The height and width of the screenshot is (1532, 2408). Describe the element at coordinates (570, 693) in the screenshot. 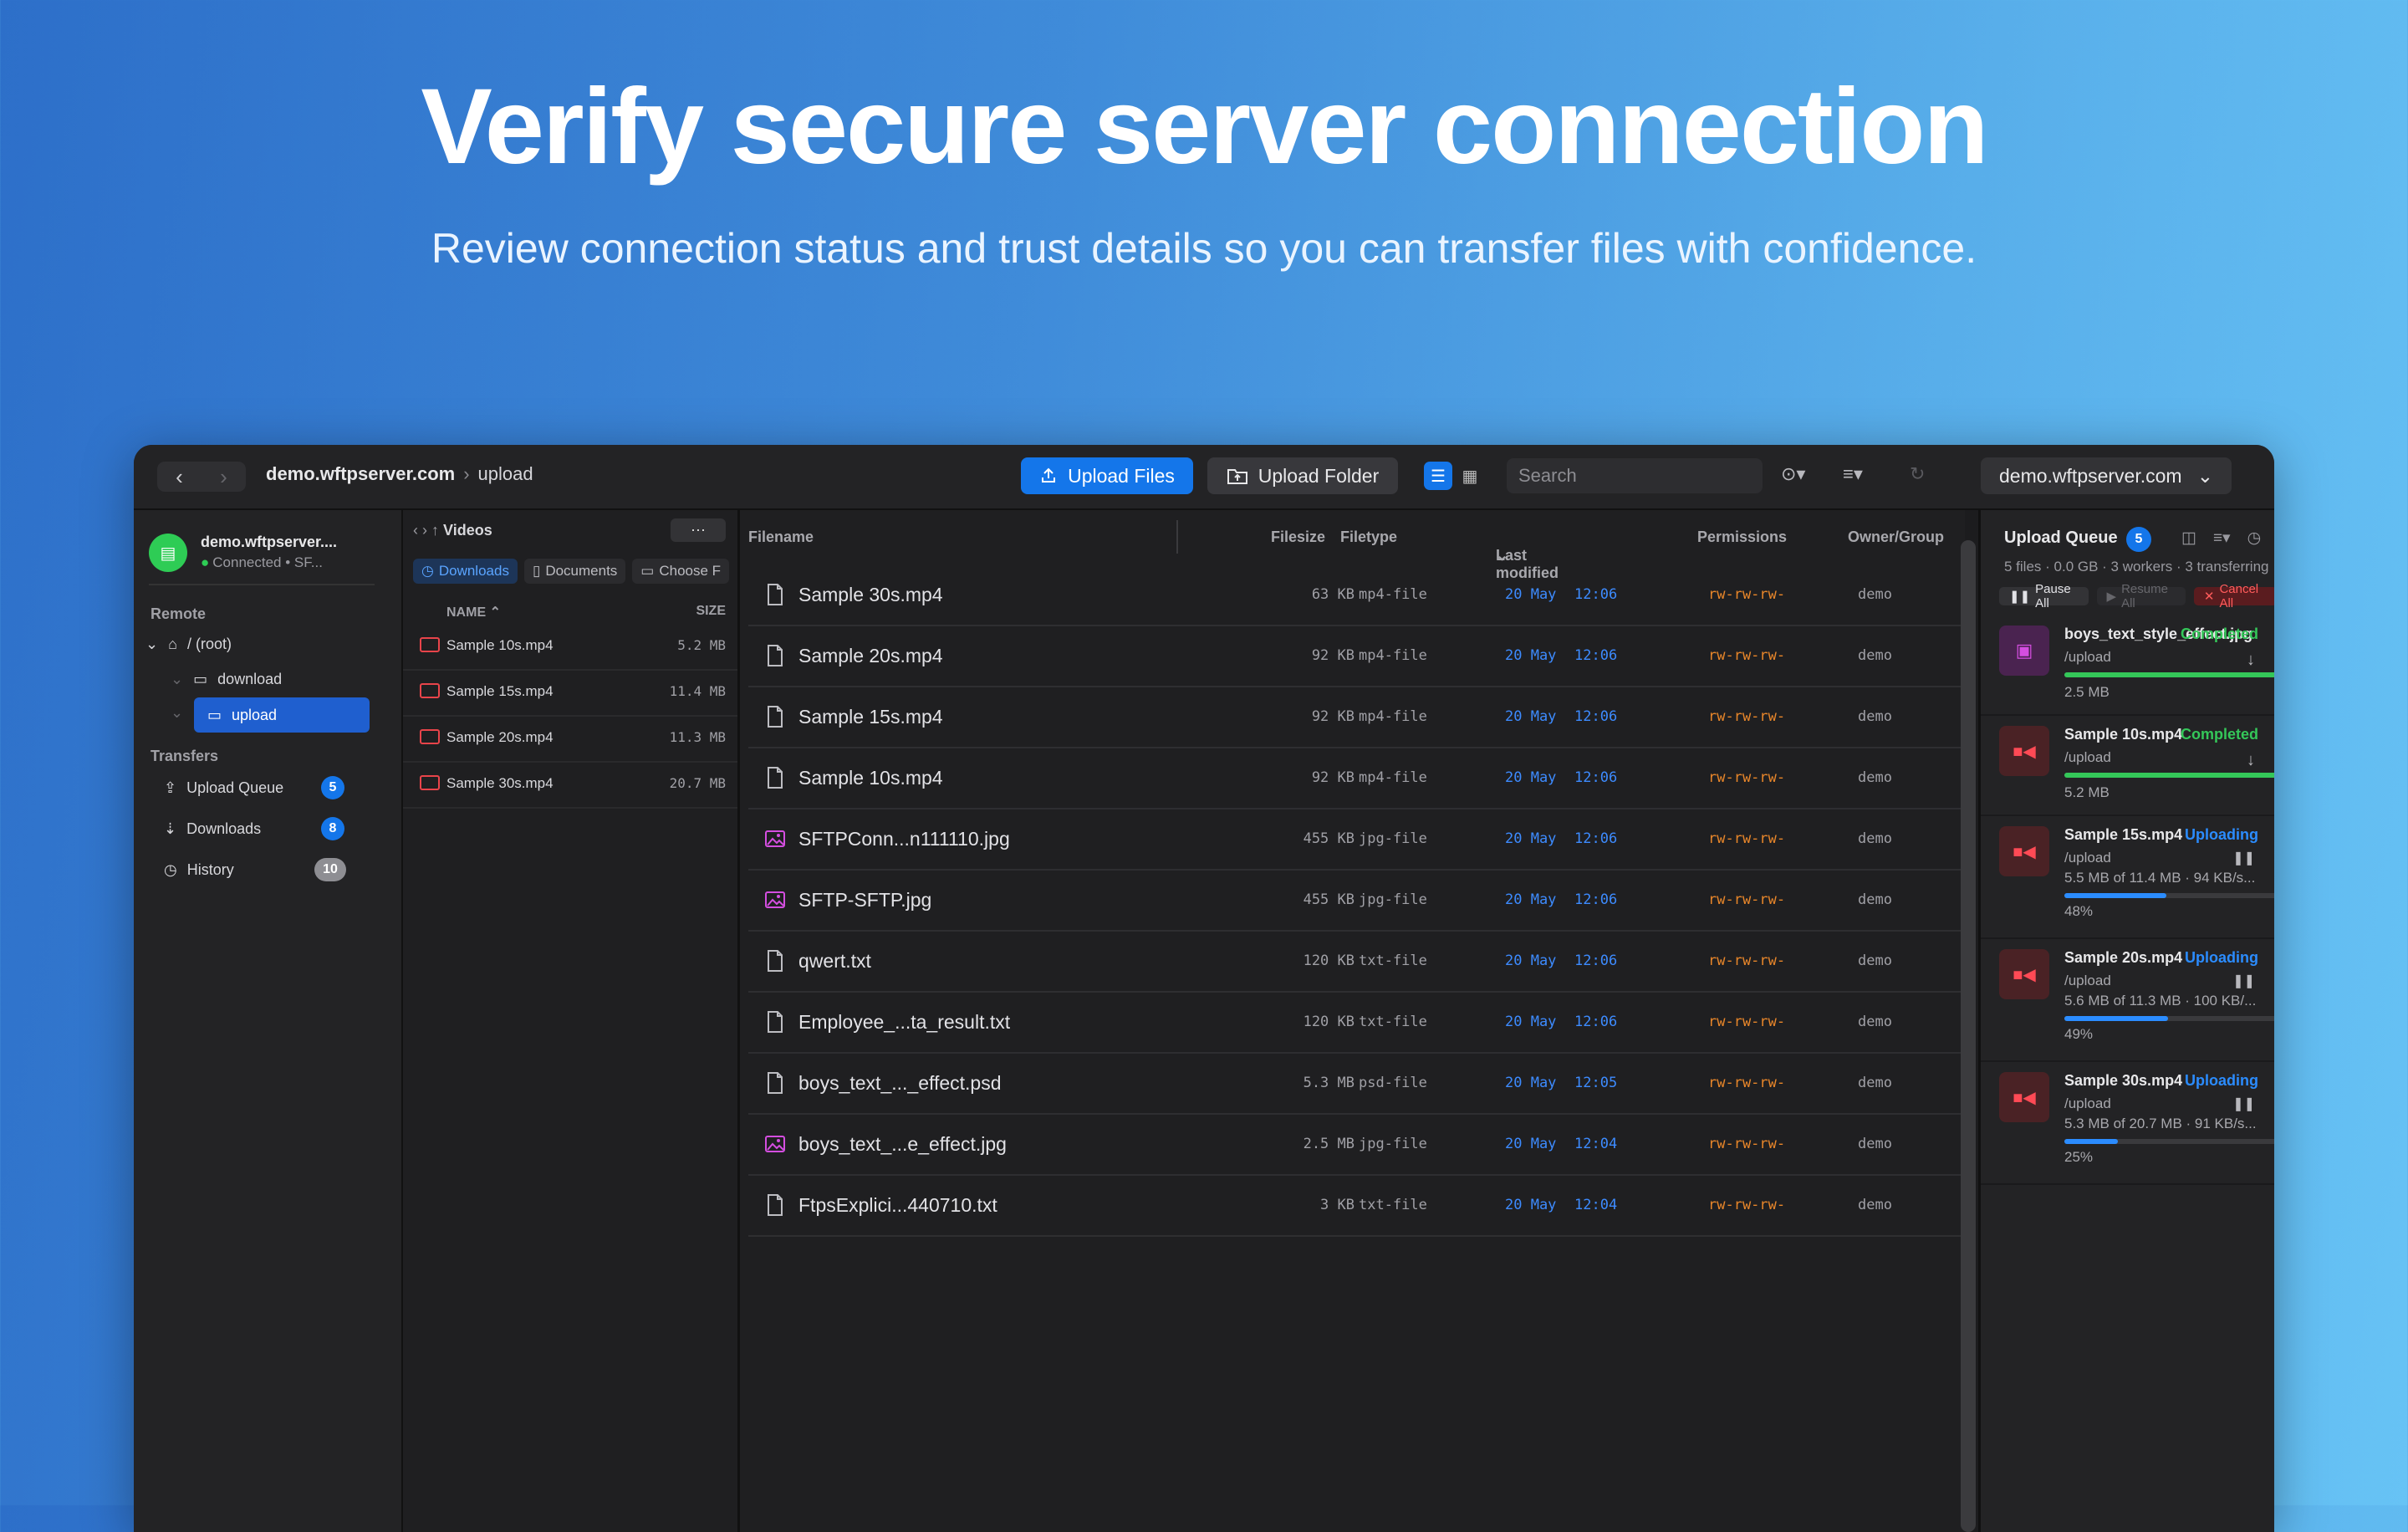

I see `list-item: Sample 15s.mp4 11.4 MB` at that location.